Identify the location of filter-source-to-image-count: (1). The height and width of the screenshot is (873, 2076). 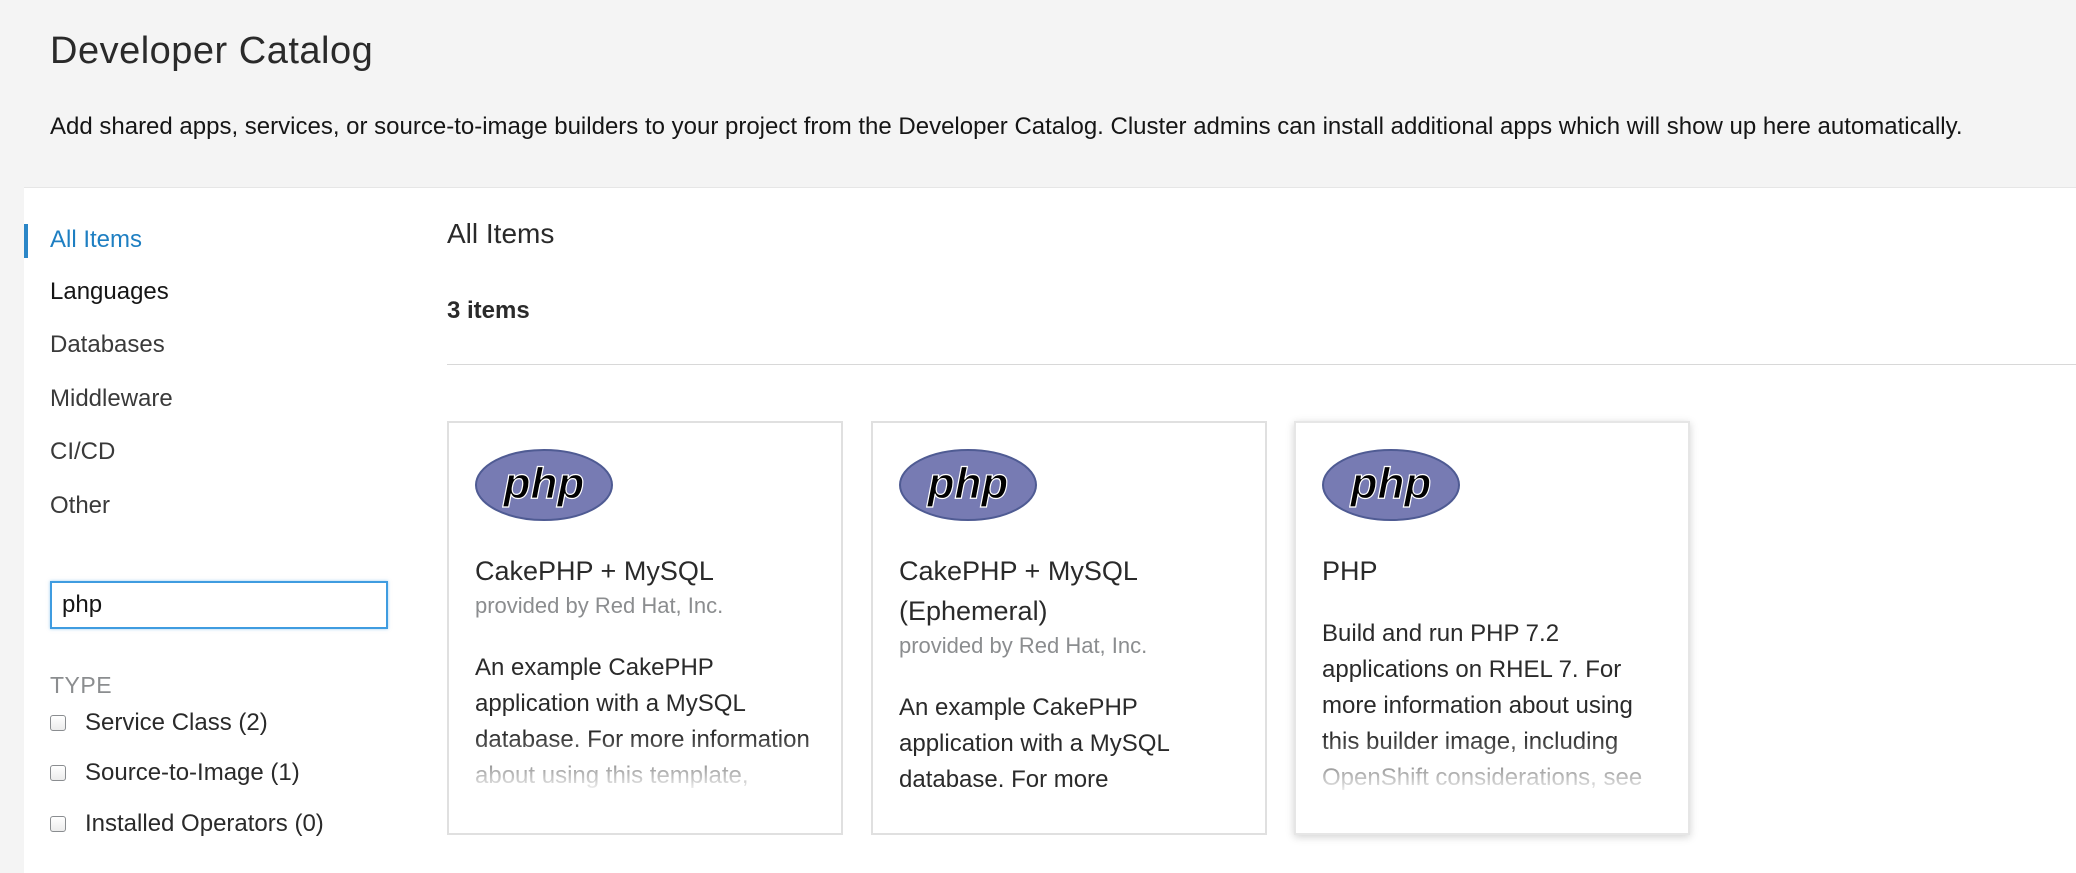
(285, 772).